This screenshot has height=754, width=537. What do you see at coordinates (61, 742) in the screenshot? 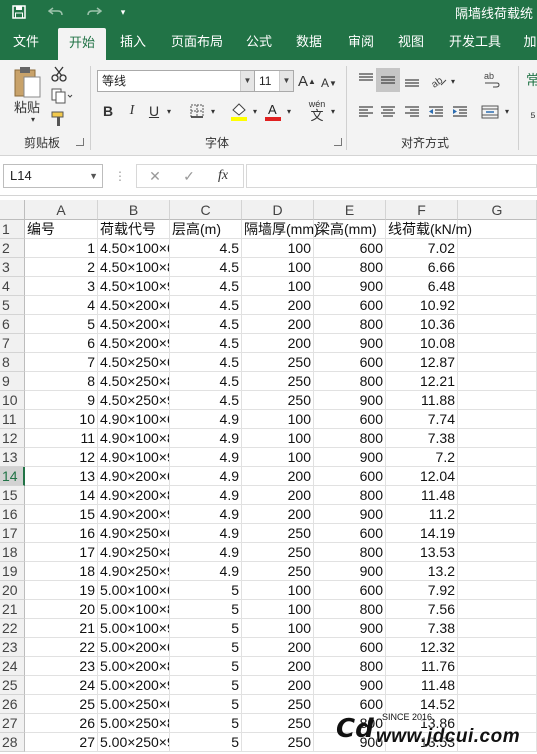
I see `cell: 27` at bounding box center [61, 742].